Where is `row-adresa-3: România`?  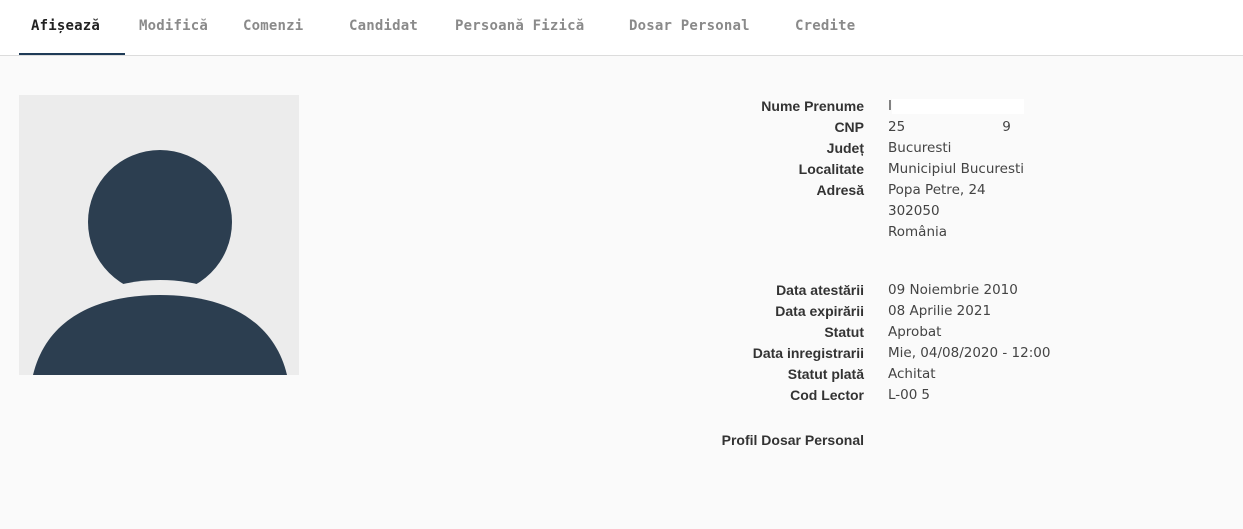
row-adresa-3: România is located at coordinates (920, 232).